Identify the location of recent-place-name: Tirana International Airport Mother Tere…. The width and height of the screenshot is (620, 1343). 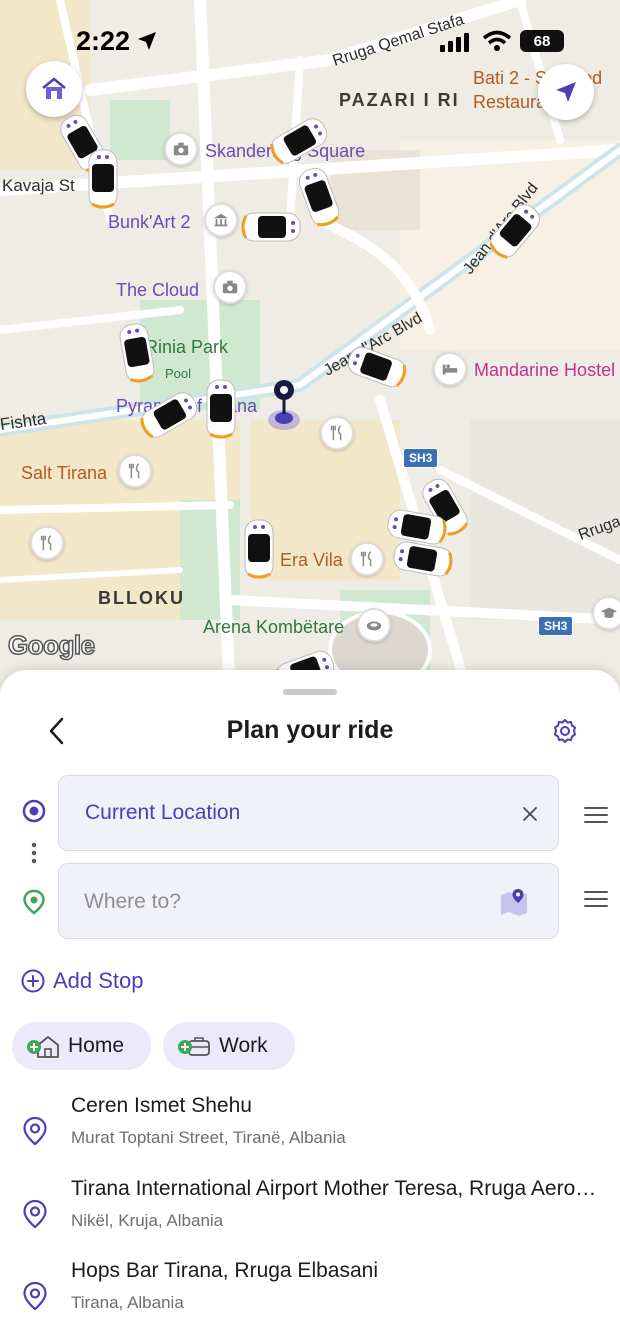
(337, 1188).